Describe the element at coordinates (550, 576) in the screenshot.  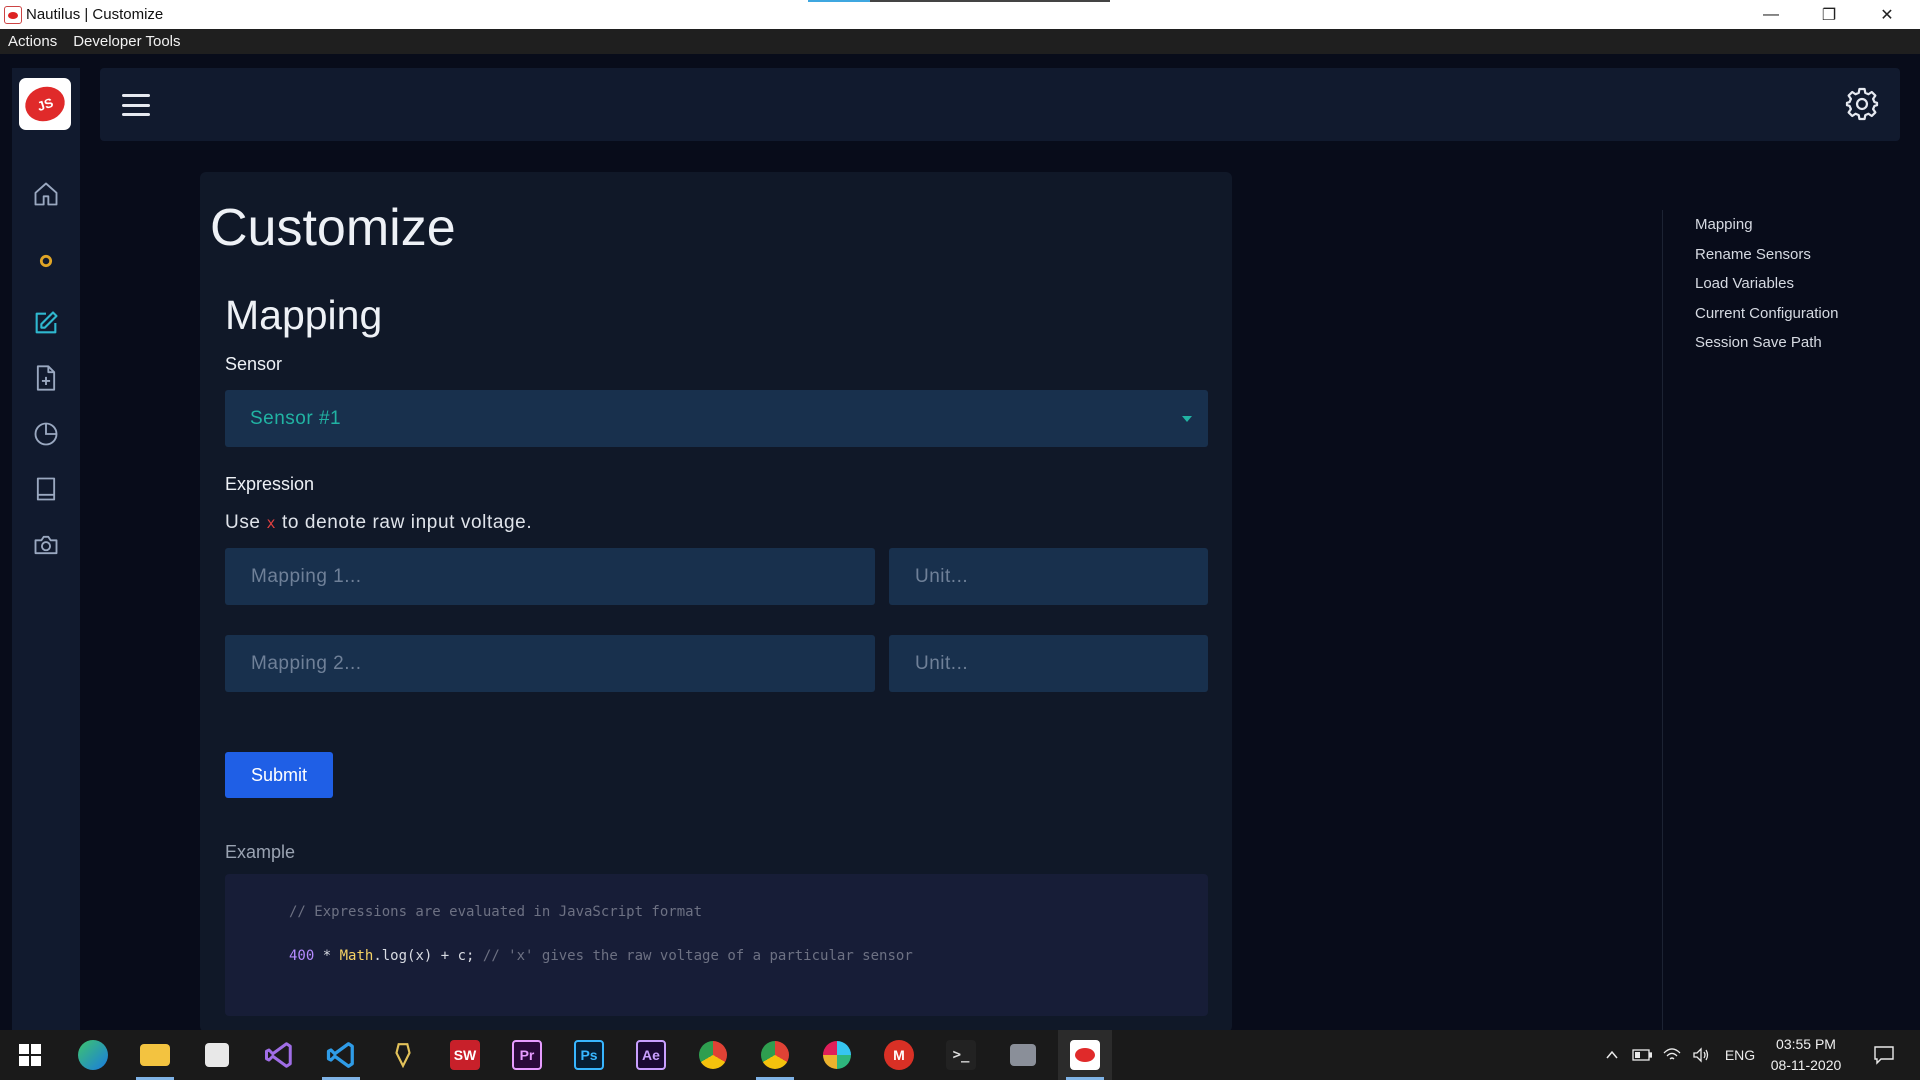
I see `mapping-1-input` at that location.